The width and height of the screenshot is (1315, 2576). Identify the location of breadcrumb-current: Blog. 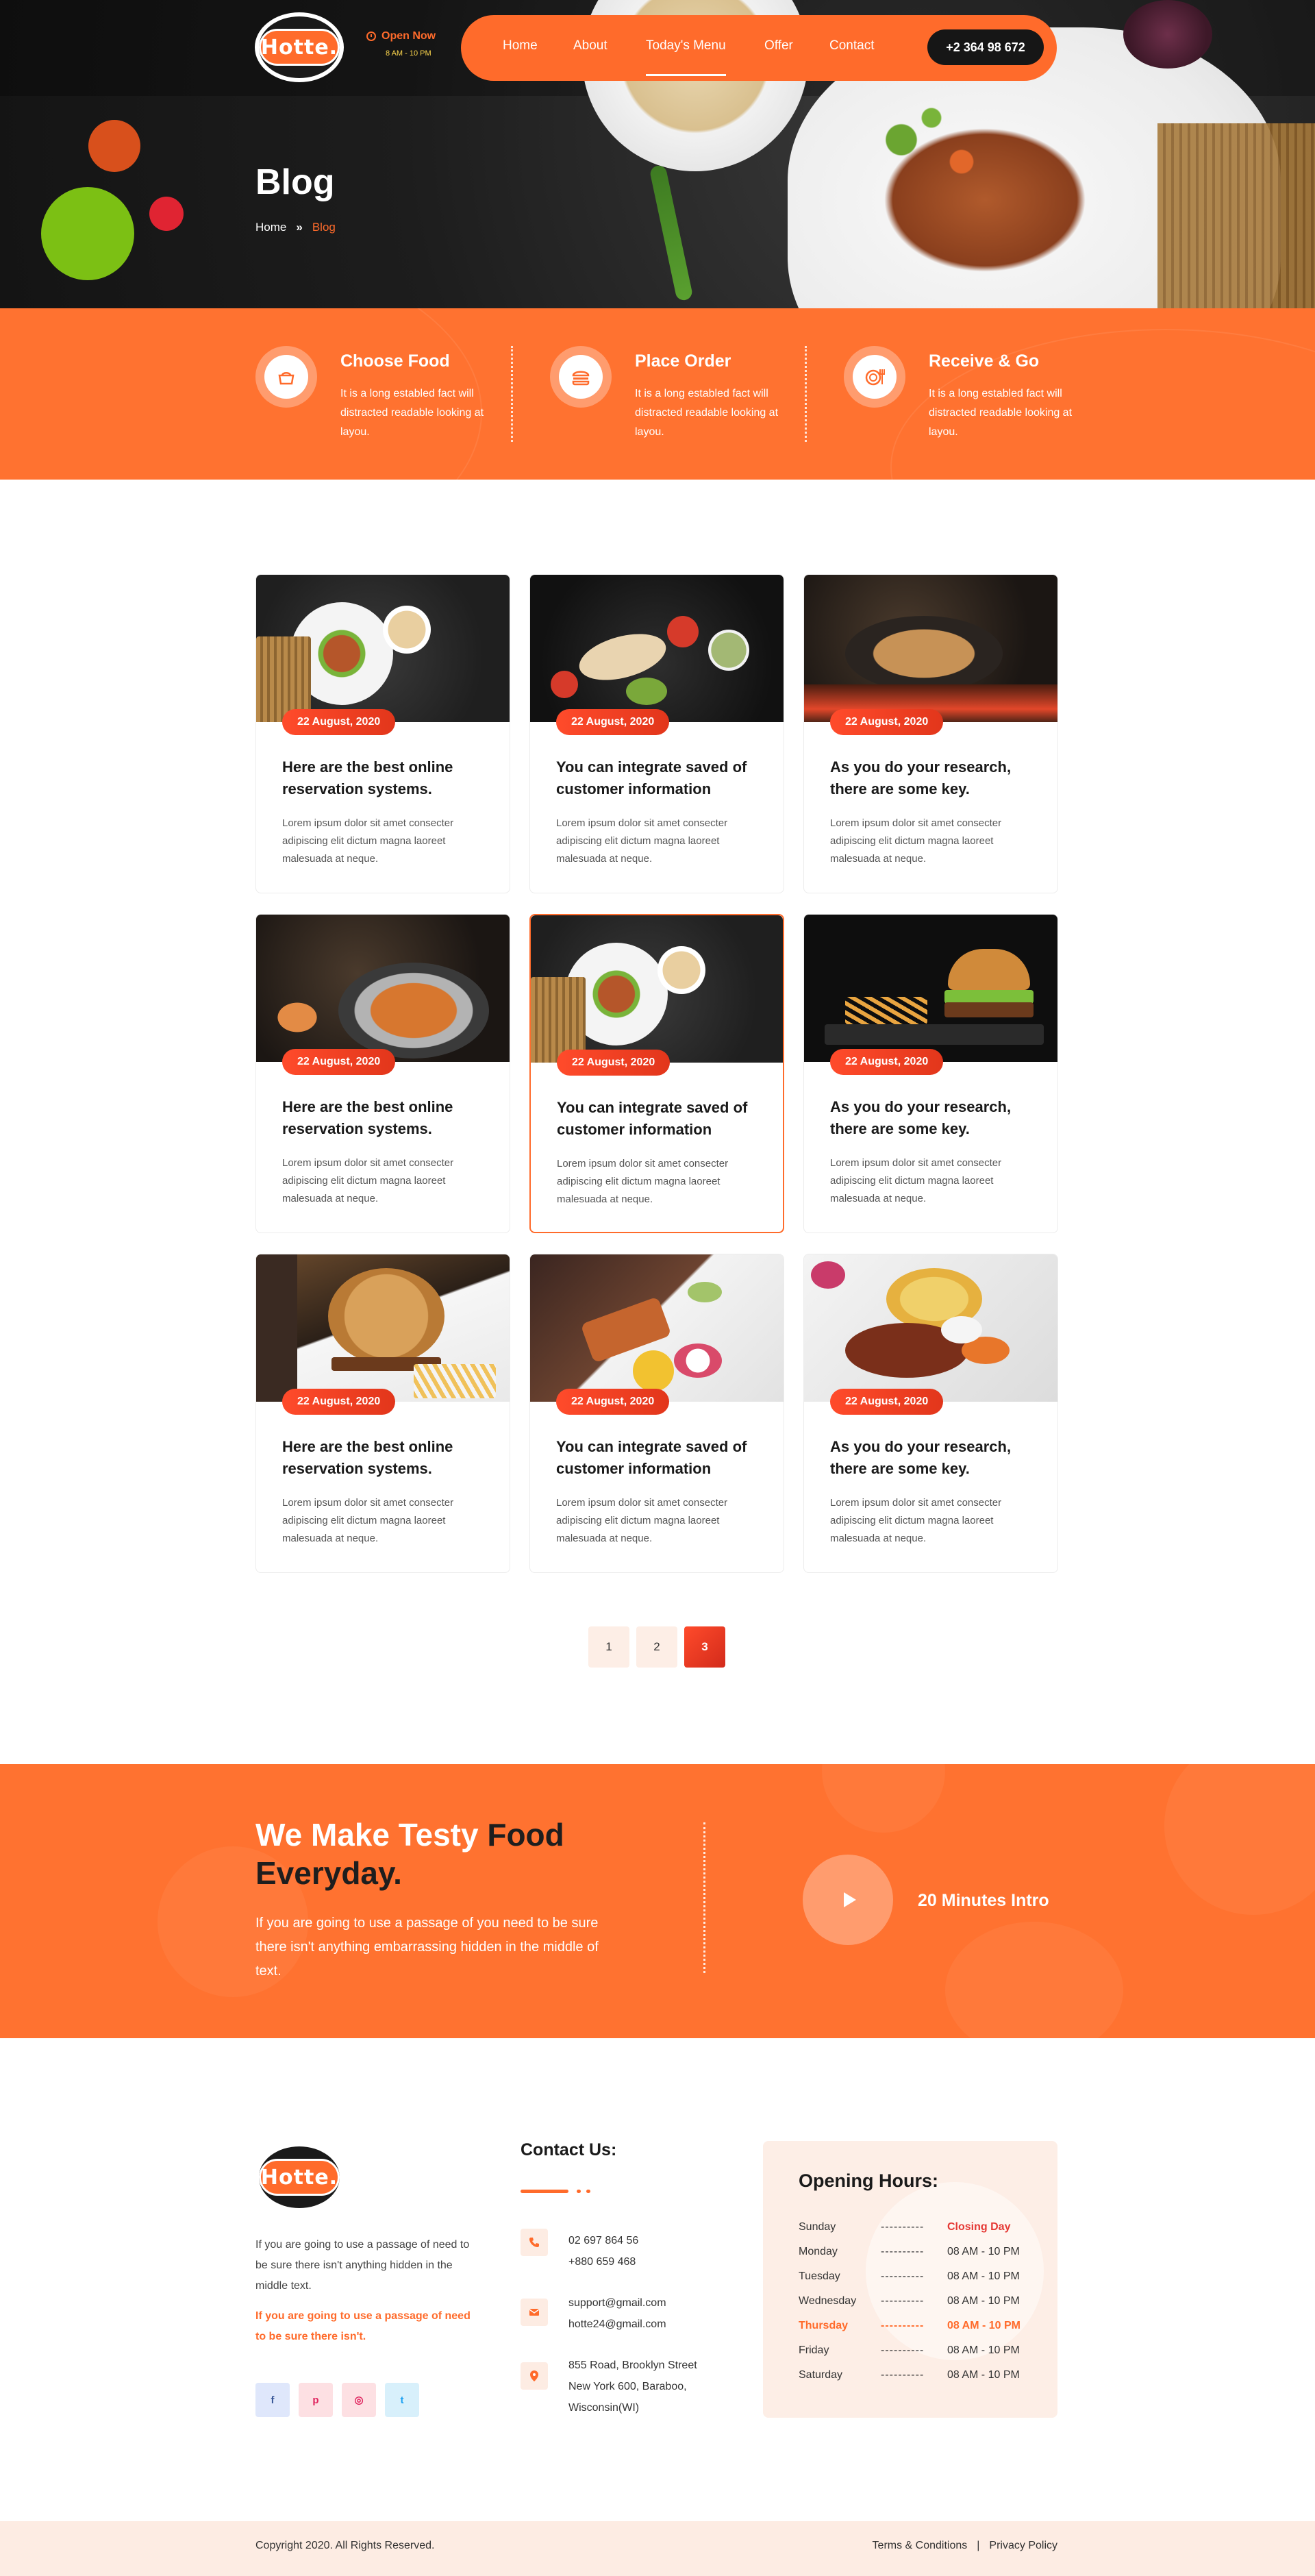
(324, 227).